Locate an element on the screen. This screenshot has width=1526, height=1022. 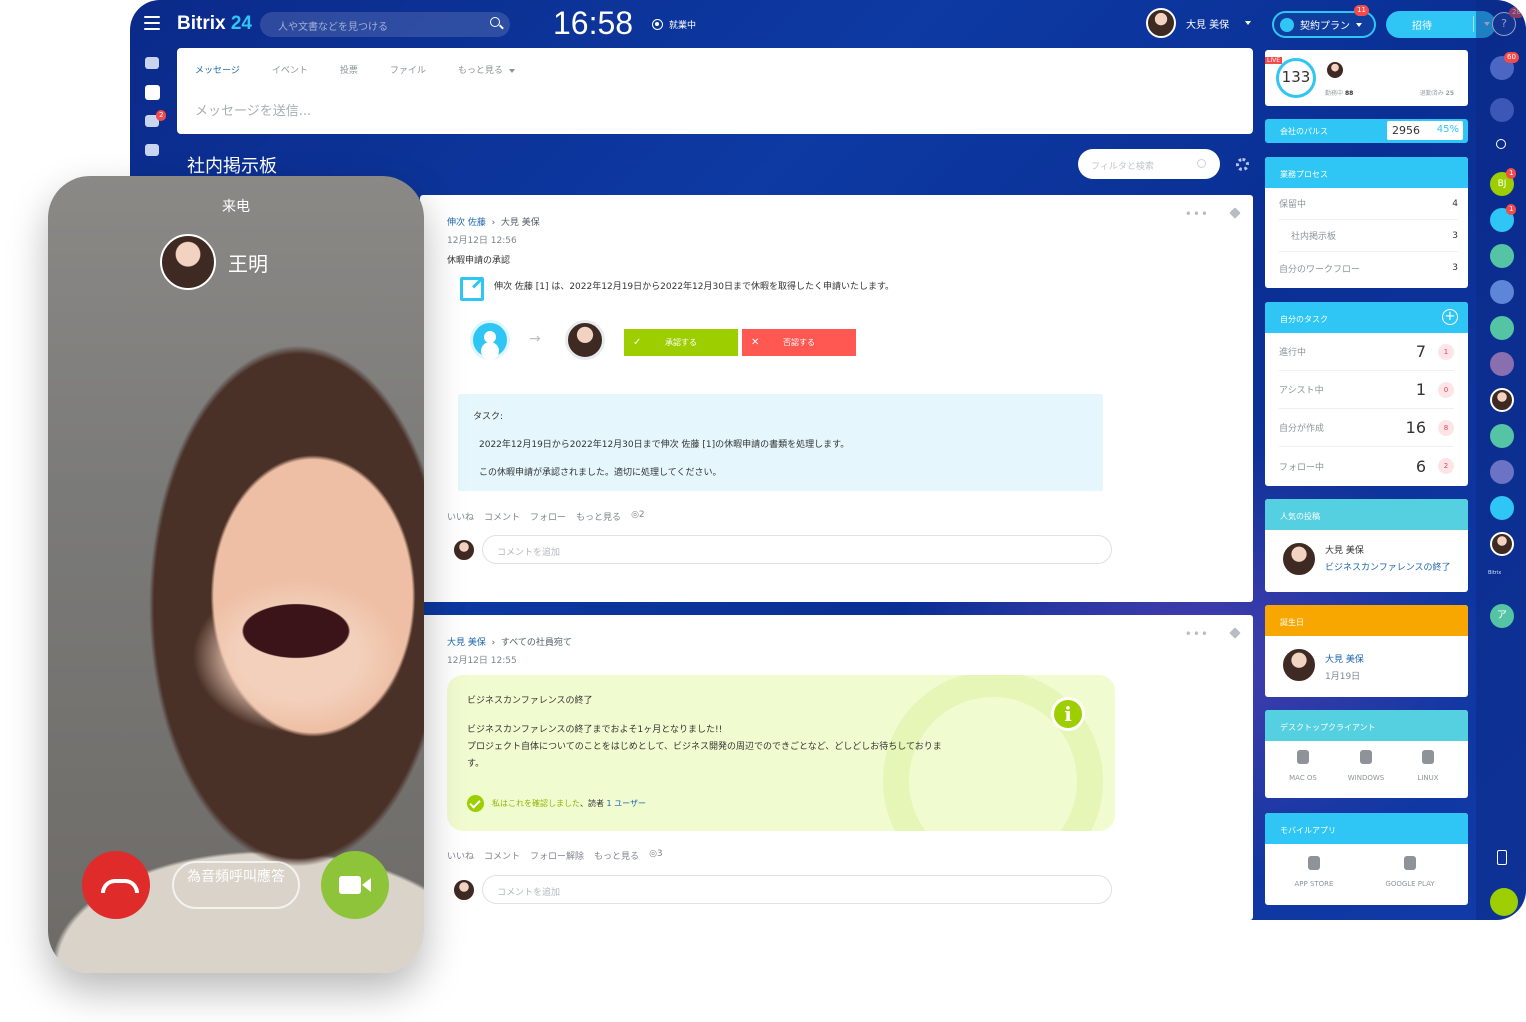
sidebar-item-groups is located at coordinates (152, 150).